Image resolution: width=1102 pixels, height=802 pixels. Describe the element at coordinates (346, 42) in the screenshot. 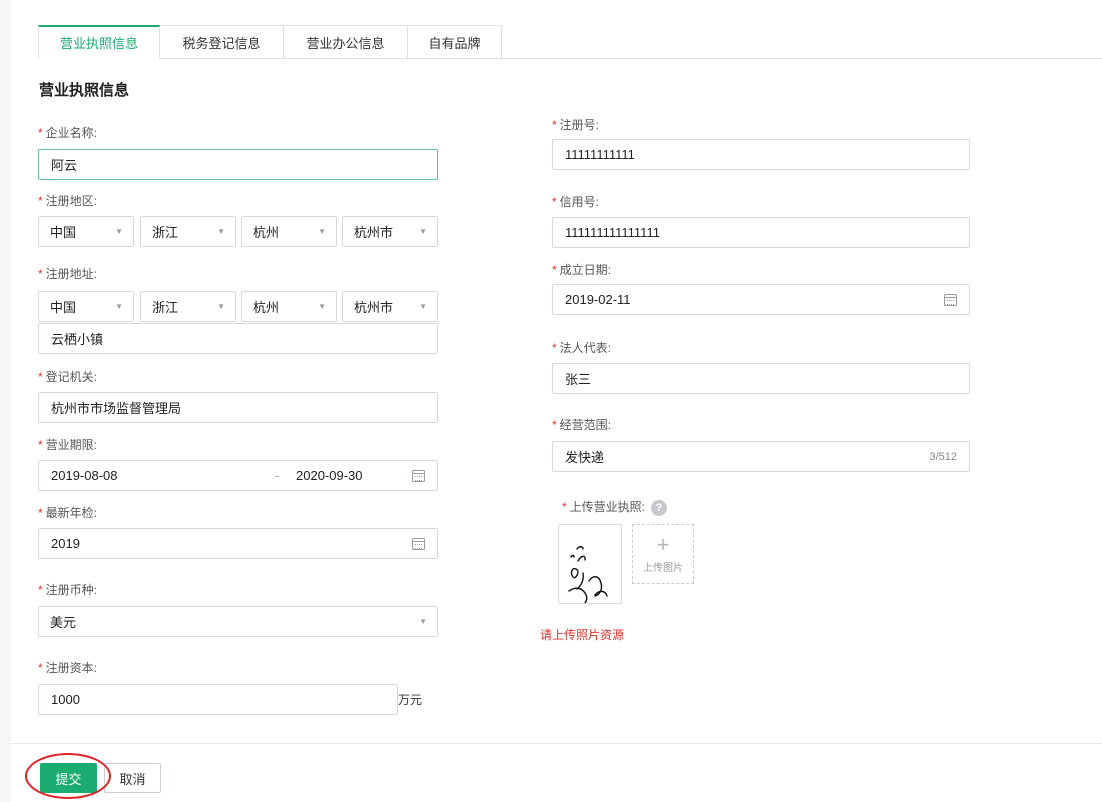

I see `tab-office-info: 营业办公信息` at that location.